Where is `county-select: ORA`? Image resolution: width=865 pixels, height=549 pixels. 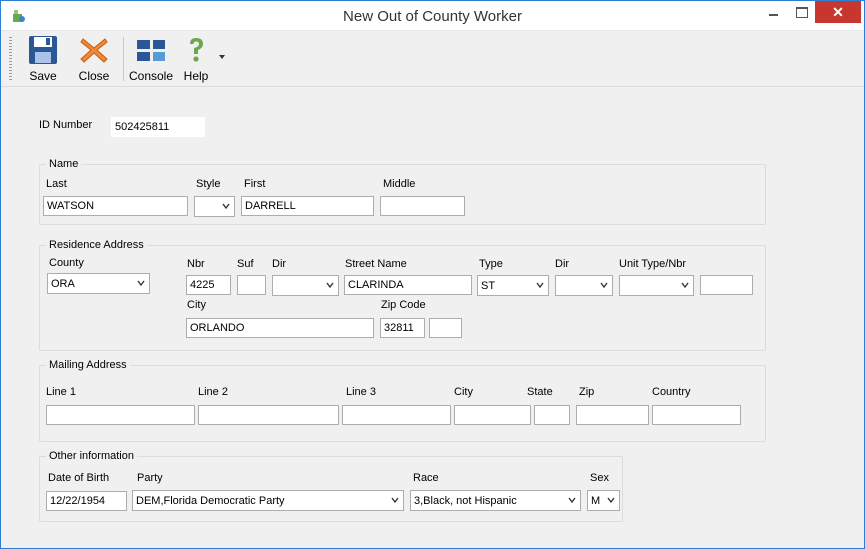 county-select: ORA is located at coordinates (98, 283).